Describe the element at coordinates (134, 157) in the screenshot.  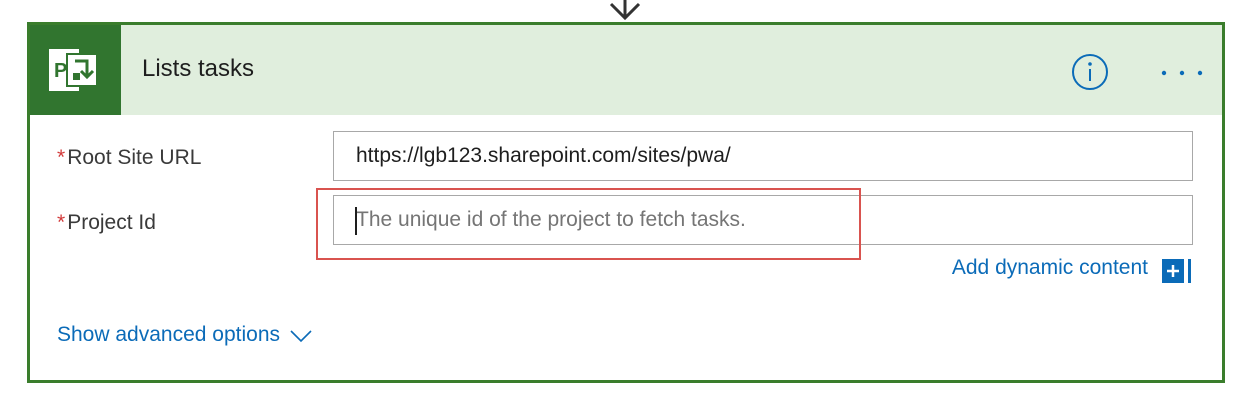
I see `root-site-url-label-text: Root Site URL` at that location.